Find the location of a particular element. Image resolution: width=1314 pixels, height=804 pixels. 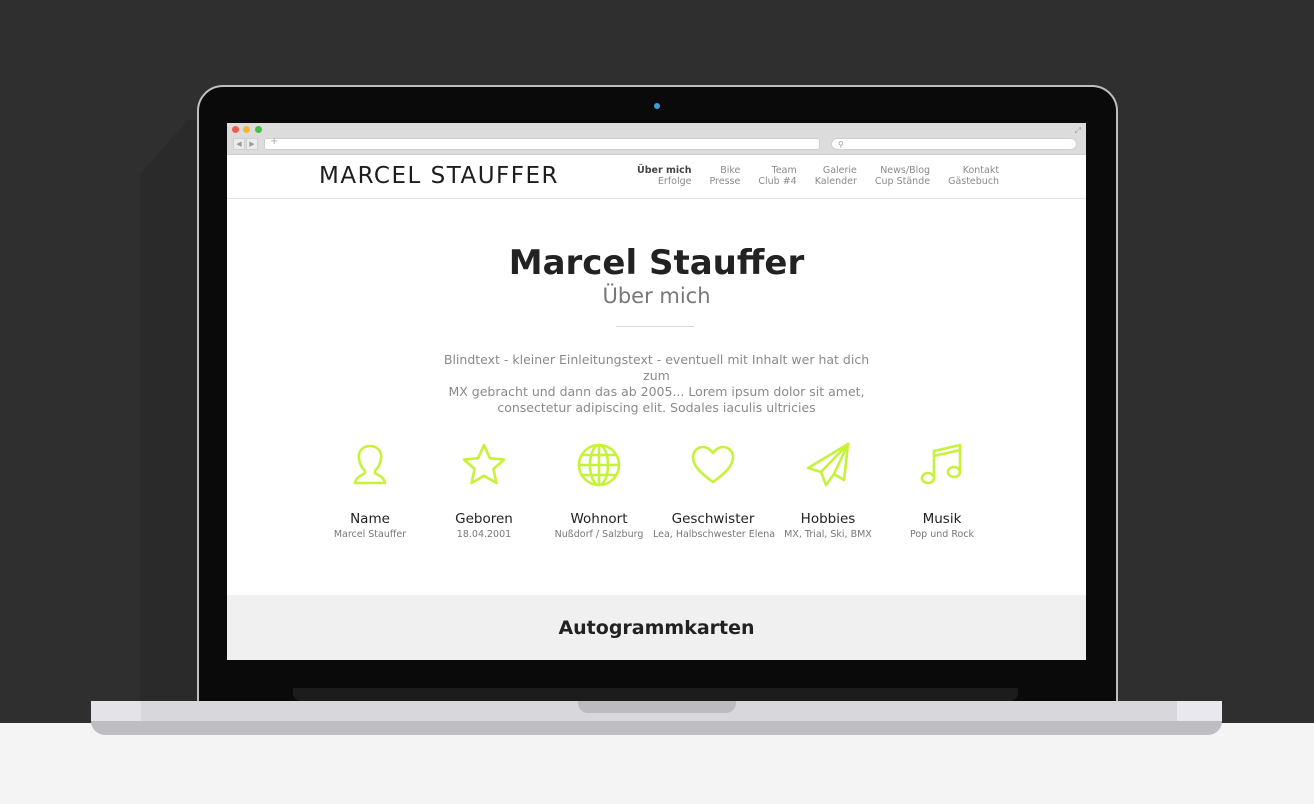

autogrammkarten-section: Autogrammkarten is located at coordinates (656, 627).